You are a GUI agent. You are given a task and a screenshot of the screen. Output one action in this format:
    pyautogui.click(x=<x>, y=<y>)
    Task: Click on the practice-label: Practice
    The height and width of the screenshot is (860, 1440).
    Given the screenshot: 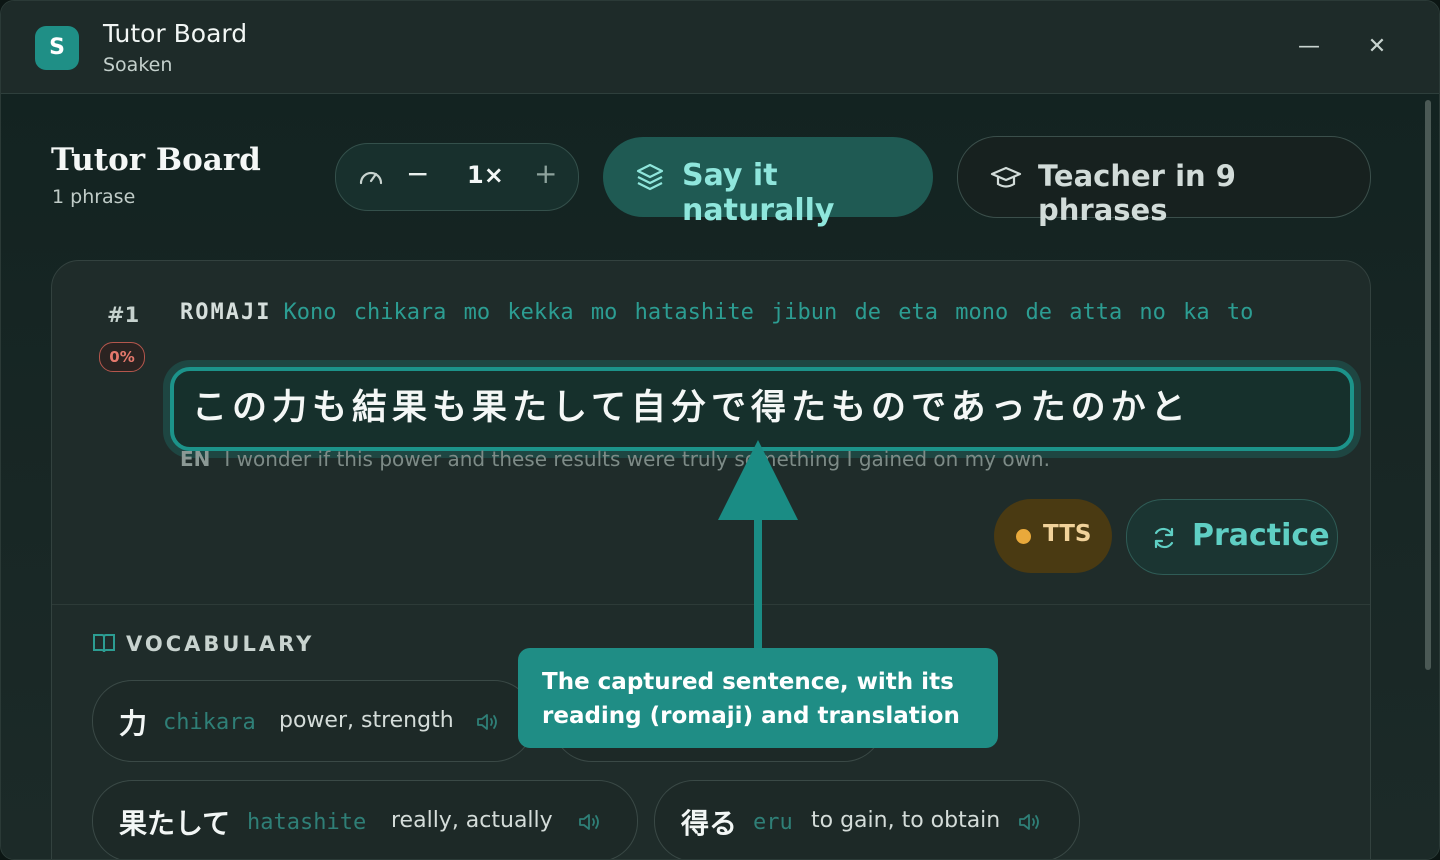 What is the action you would take?
    pyautogui.click(x=1261, y=535)
    